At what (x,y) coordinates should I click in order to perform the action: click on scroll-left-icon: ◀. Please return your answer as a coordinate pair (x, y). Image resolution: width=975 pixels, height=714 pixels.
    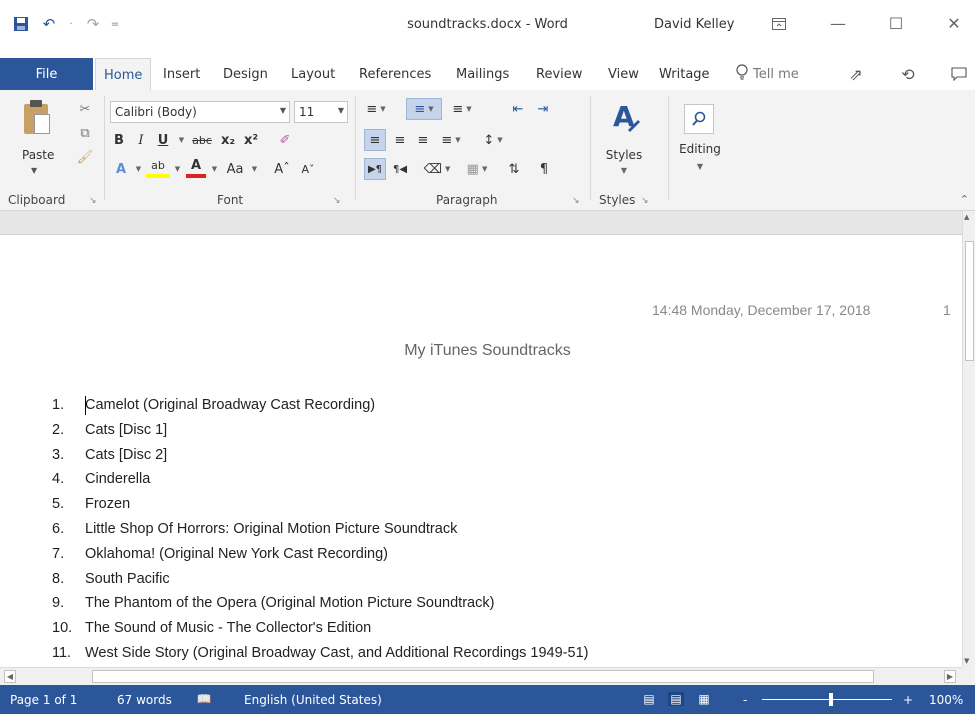
    Looking at the image, I should click on (10, 676).